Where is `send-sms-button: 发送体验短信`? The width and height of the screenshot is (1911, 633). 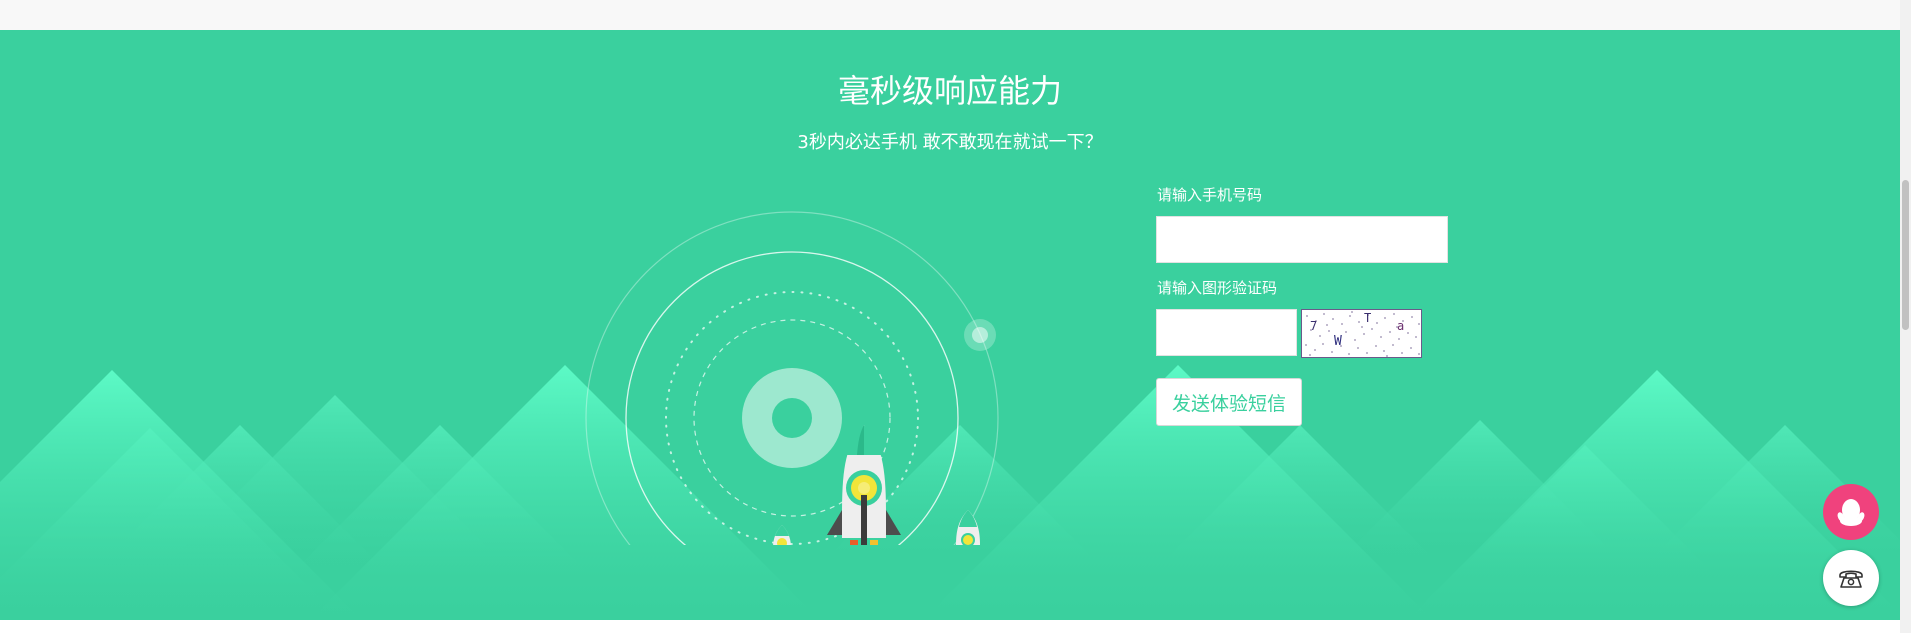
send-sms-button: 发送体验短信 is located at coordinates (1229, 402).